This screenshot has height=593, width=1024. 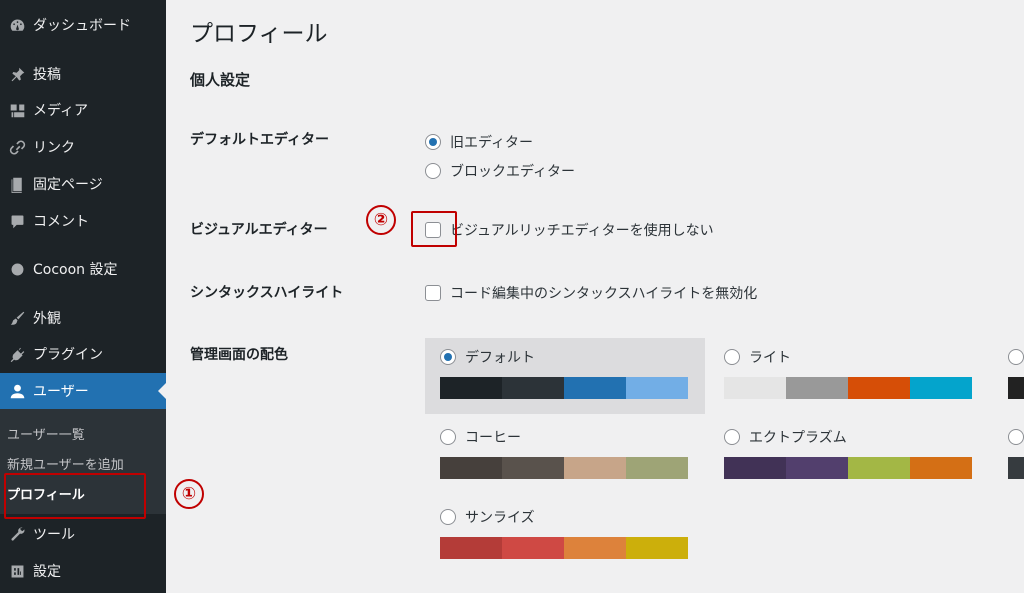 What do you see at coordinates (565, 536) in the screenshot?
I see `color-scheme-sunrise: サンライズ` at bounding box center [565, 536].